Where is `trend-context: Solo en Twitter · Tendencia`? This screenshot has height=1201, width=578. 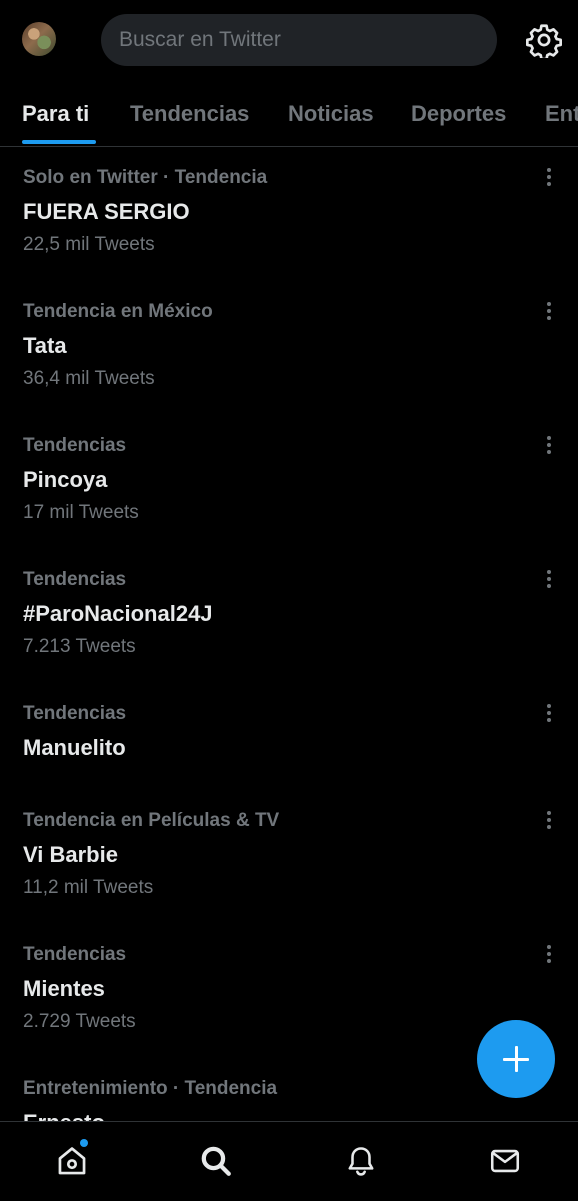 trend-context: Solo en Twitter · Tendencia is located at coordinates (145, 177).